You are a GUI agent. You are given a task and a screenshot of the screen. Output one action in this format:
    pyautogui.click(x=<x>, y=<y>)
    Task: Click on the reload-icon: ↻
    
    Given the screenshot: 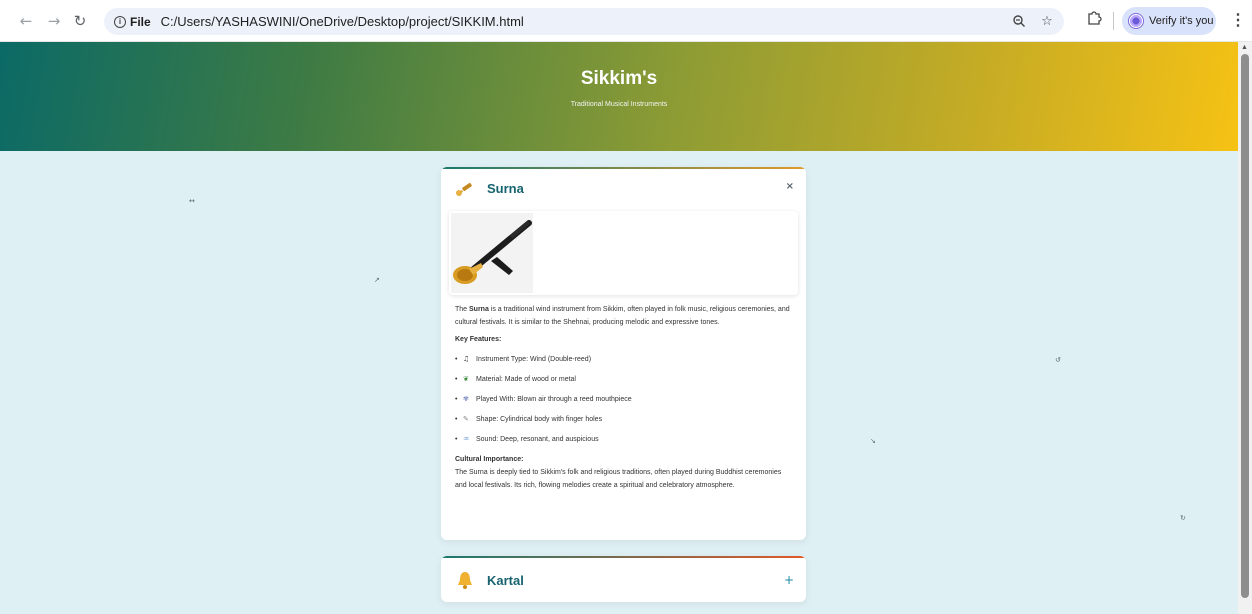 What is the action you would take?
    pyautogui.click(x=80, y=21)
    